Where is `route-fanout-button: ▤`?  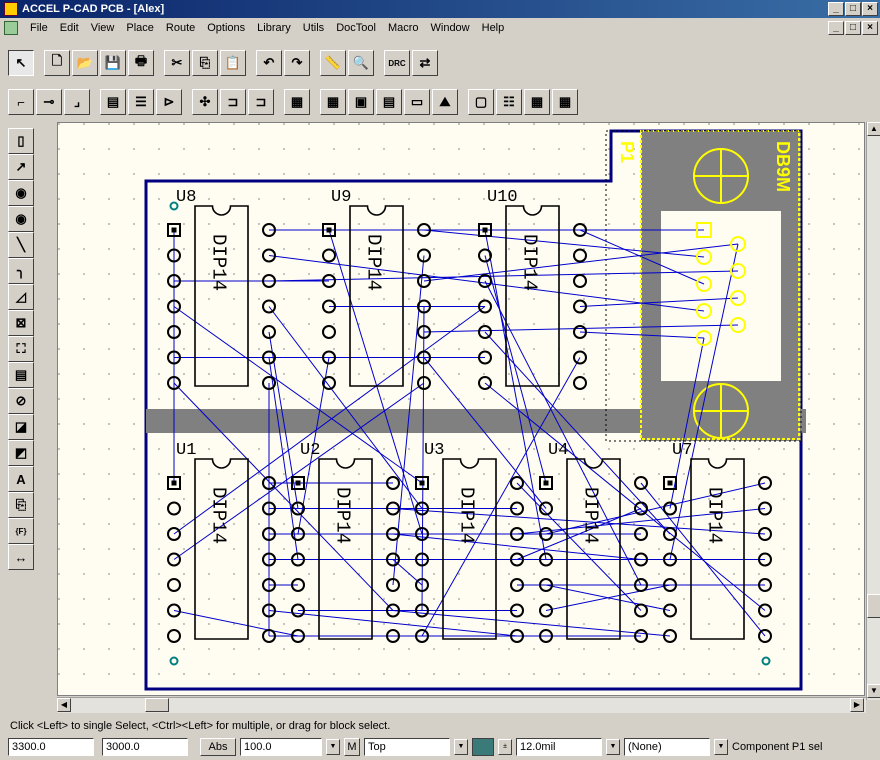
route-fanout-button: ▤ is located at coordinates (113, 102).